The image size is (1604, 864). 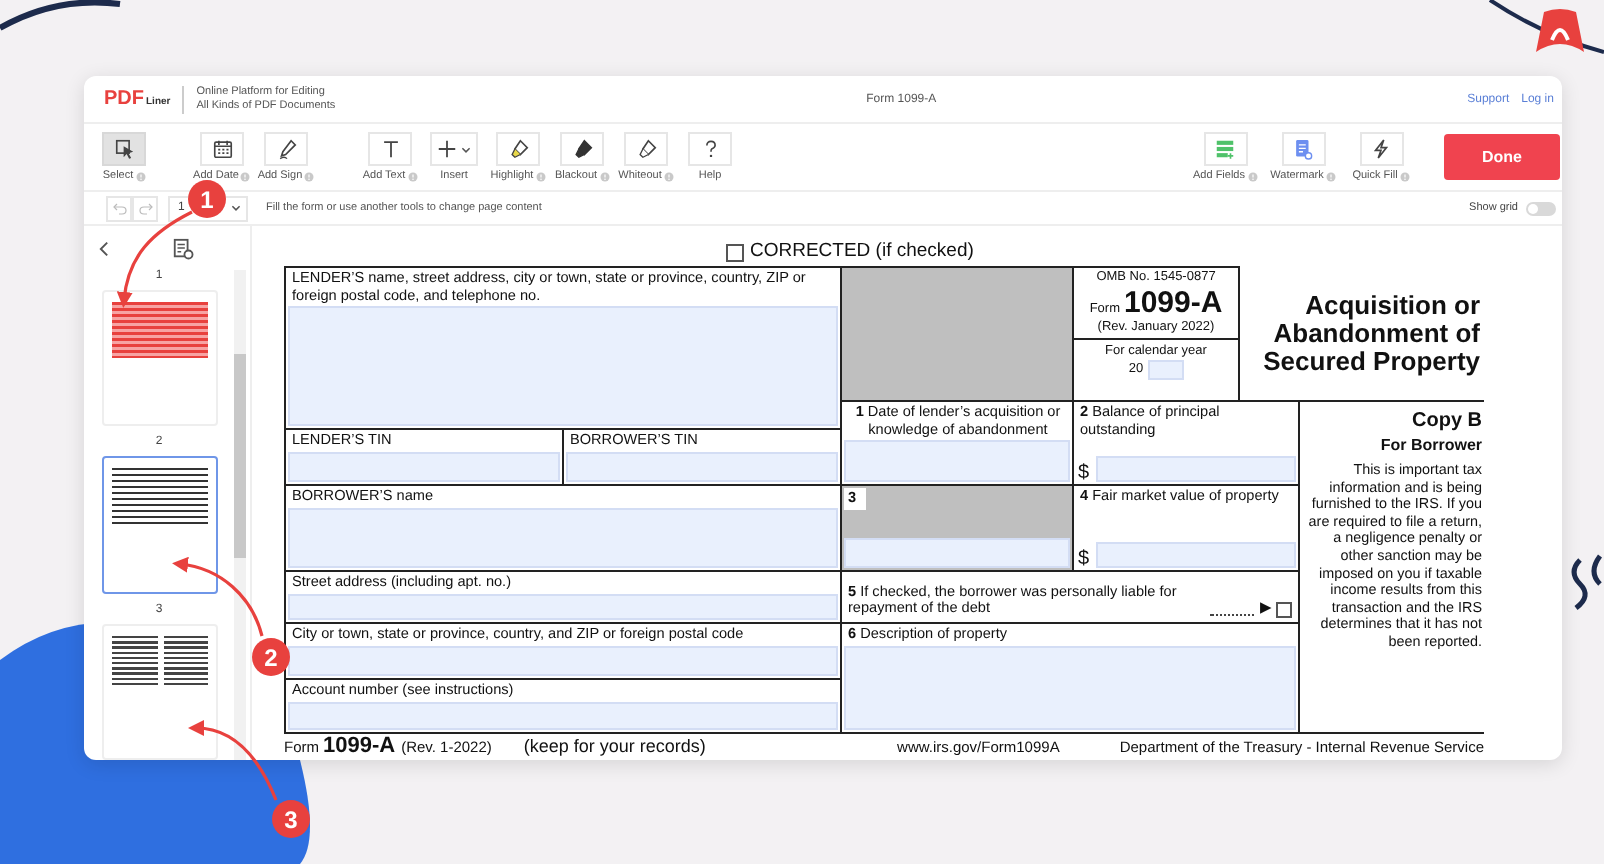 I want to click on document-icon, so click(x=1303, y=149).